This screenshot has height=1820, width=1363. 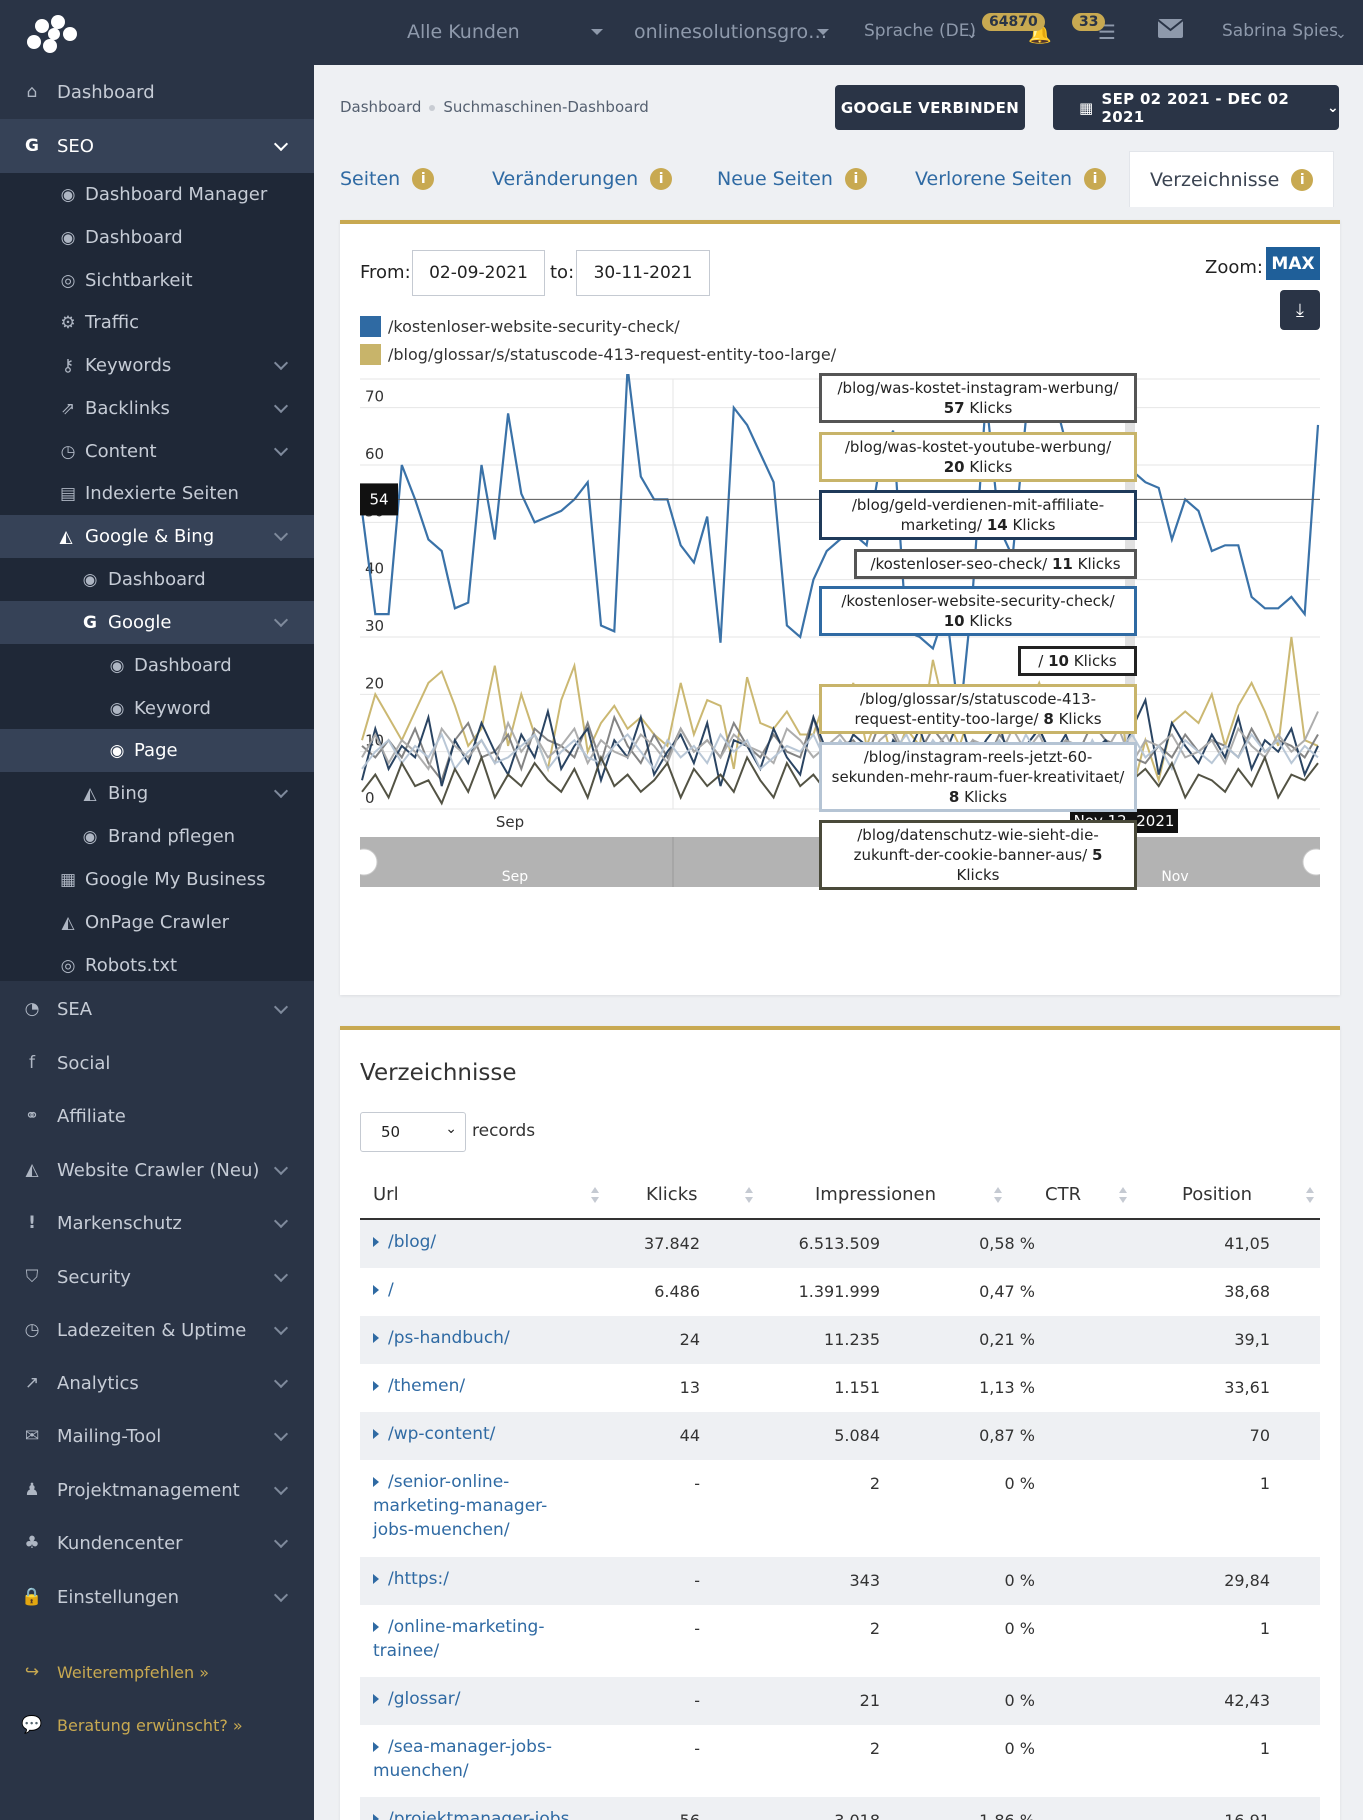 What do you see at coordinates (157, 665) in the screenshot?
I see `sidebar-item-google-dashboard: ◉ Dashboard` at bounding box center [157, 665].